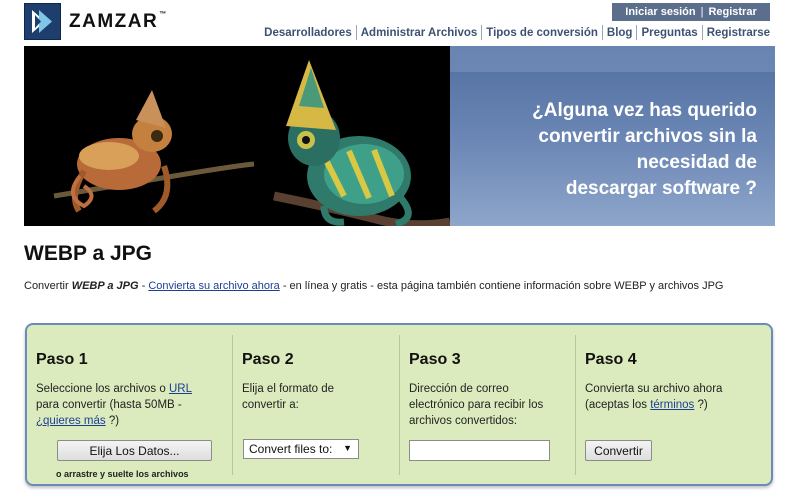  I want to click on banner-line: ¿Alguna vez has querido, so click(644, 110).